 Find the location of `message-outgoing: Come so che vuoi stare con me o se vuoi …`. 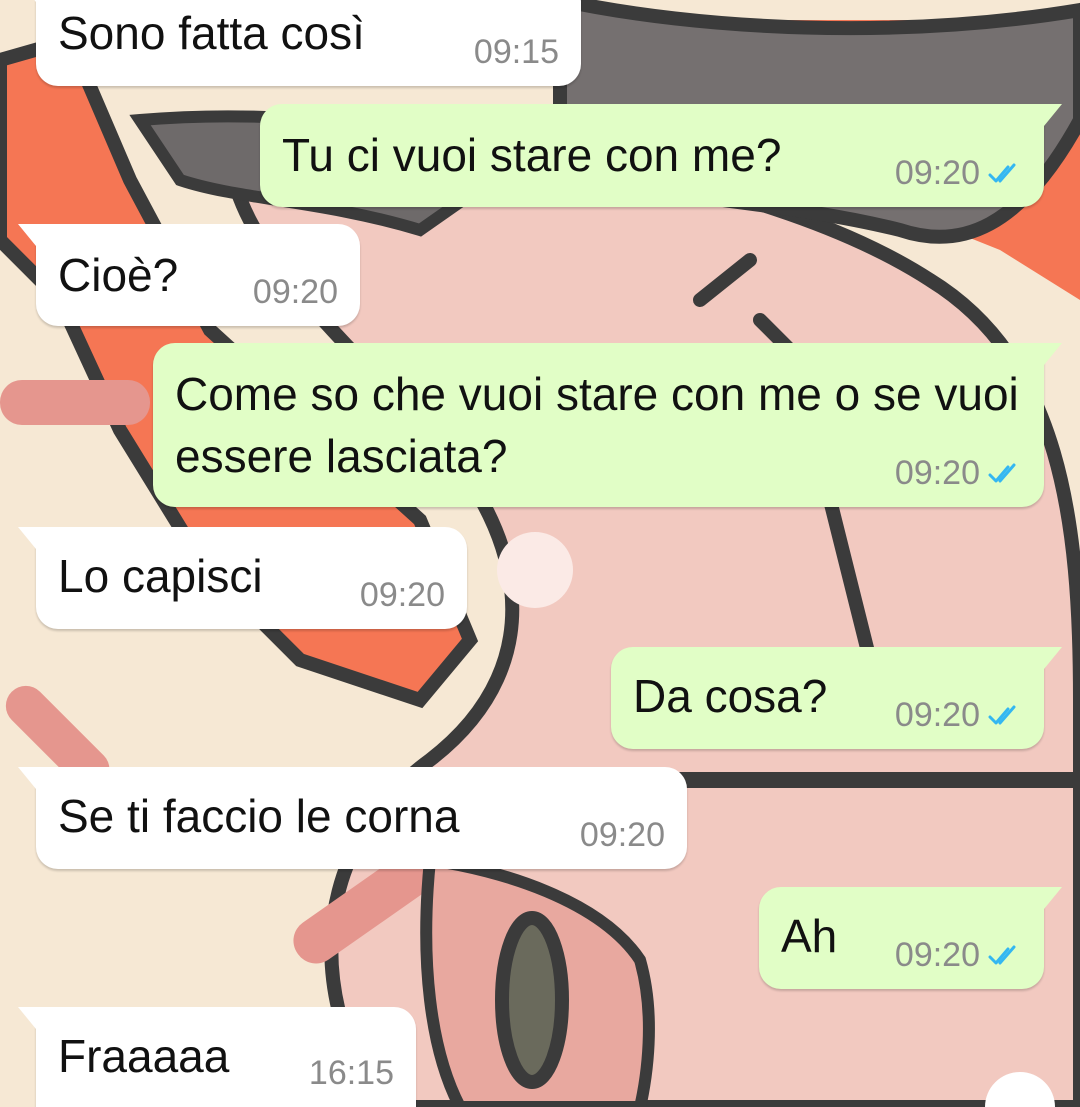

message-outgoing: Come so che vuoi stare con me o se vuoi … is located at coordinates (607, 425).